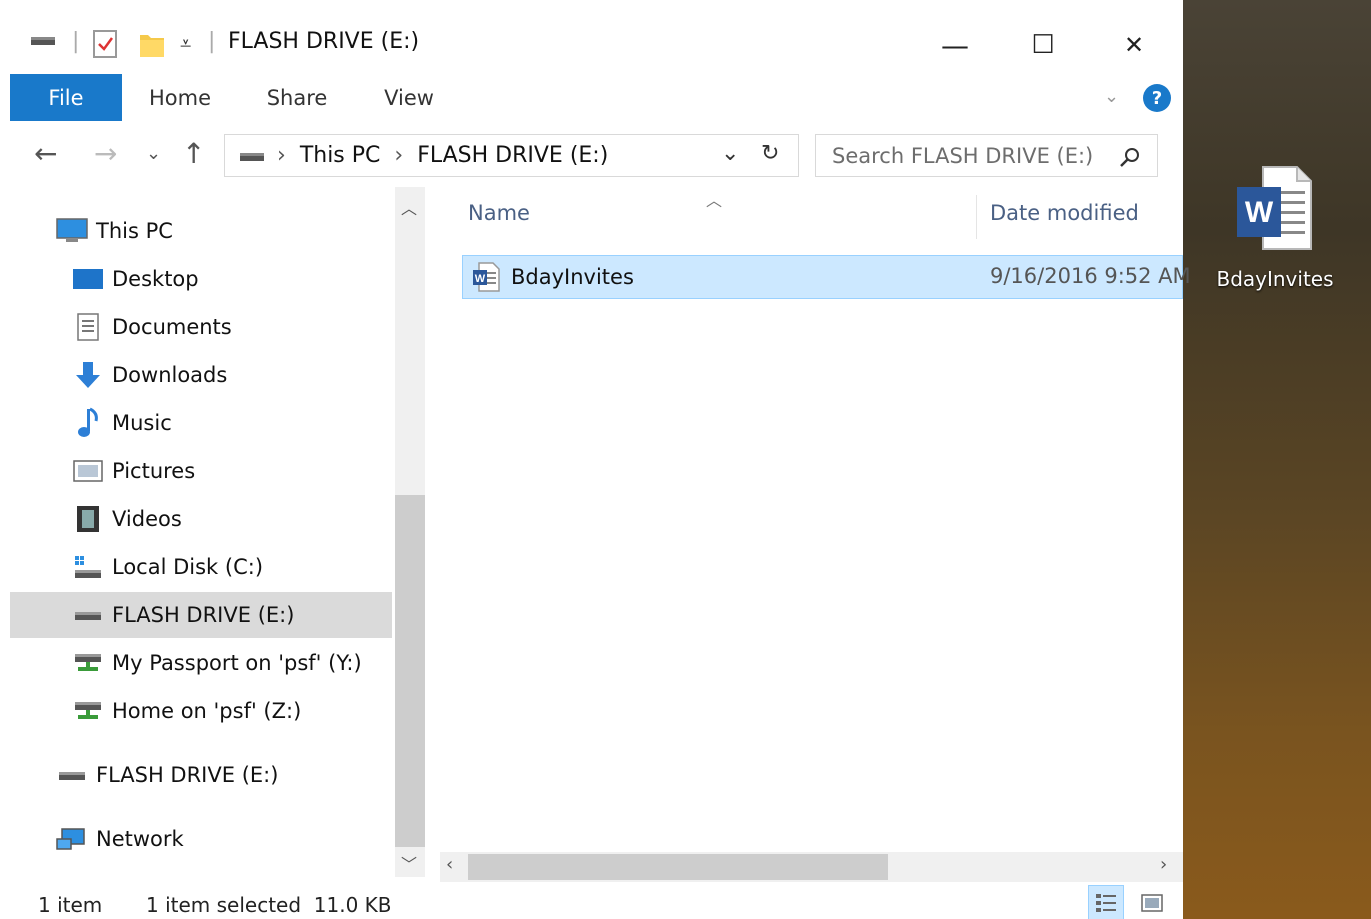 The image size is (1371, 919). I want to click on maximize-button: ☐, so click(1043, 45).